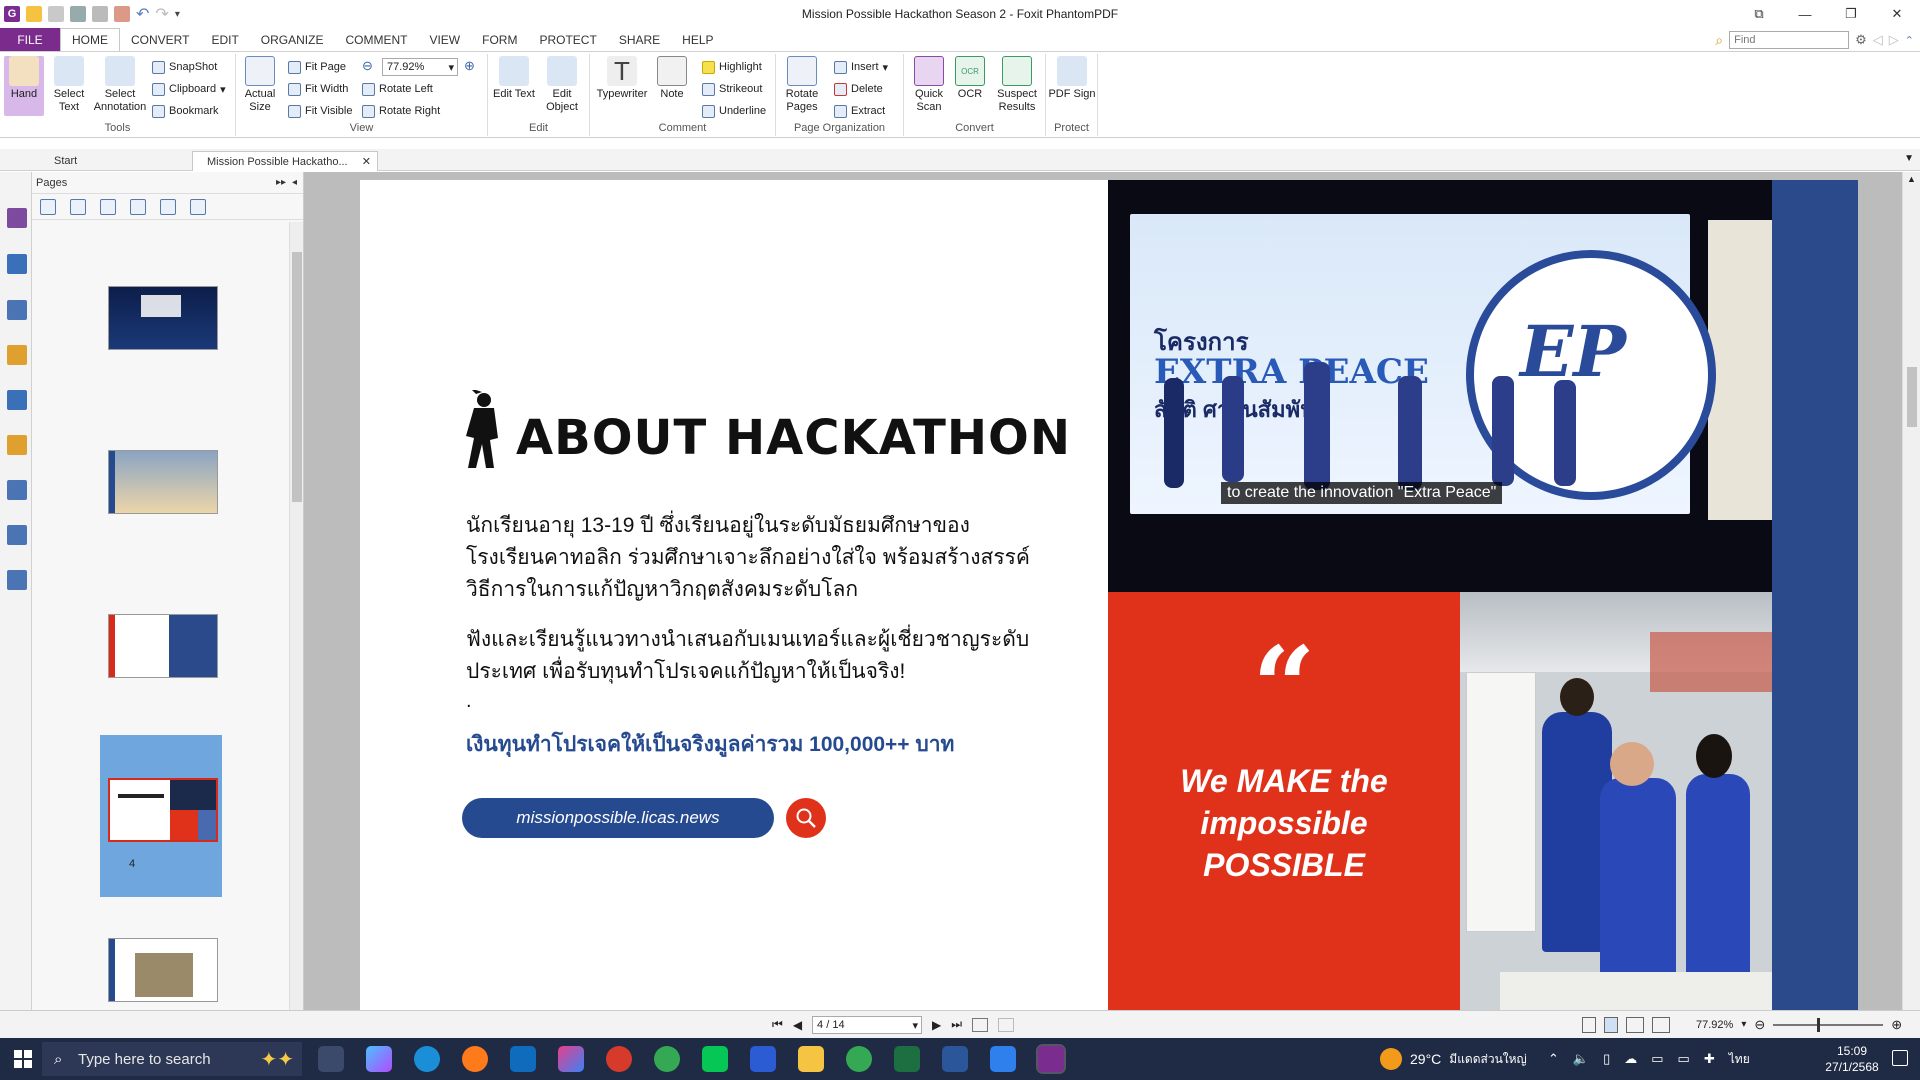 This screenshot has height=1080, width=1920. I want to click on delete-button: Delete, so click(858, 89).